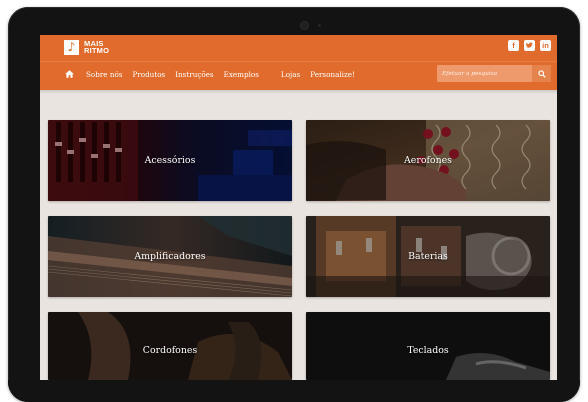 This screenshot has width=588, height=402. I want to click on category-card-baterias: Baterias, so click(428, 256).